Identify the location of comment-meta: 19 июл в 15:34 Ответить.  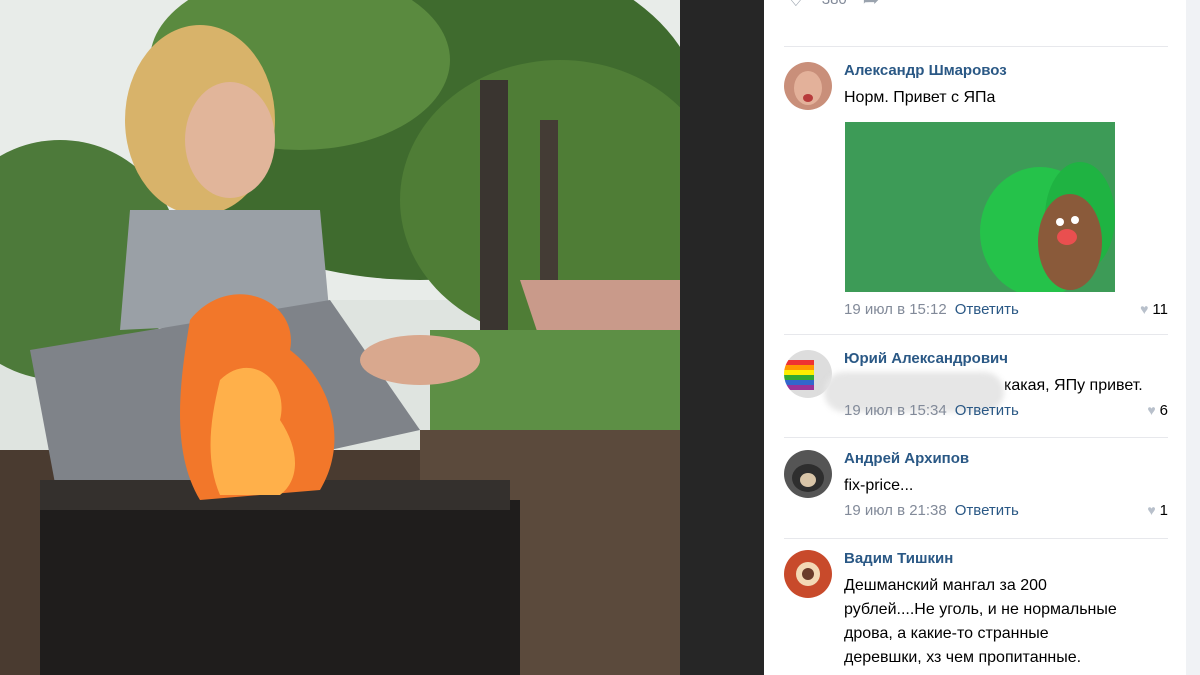
(931, 410).